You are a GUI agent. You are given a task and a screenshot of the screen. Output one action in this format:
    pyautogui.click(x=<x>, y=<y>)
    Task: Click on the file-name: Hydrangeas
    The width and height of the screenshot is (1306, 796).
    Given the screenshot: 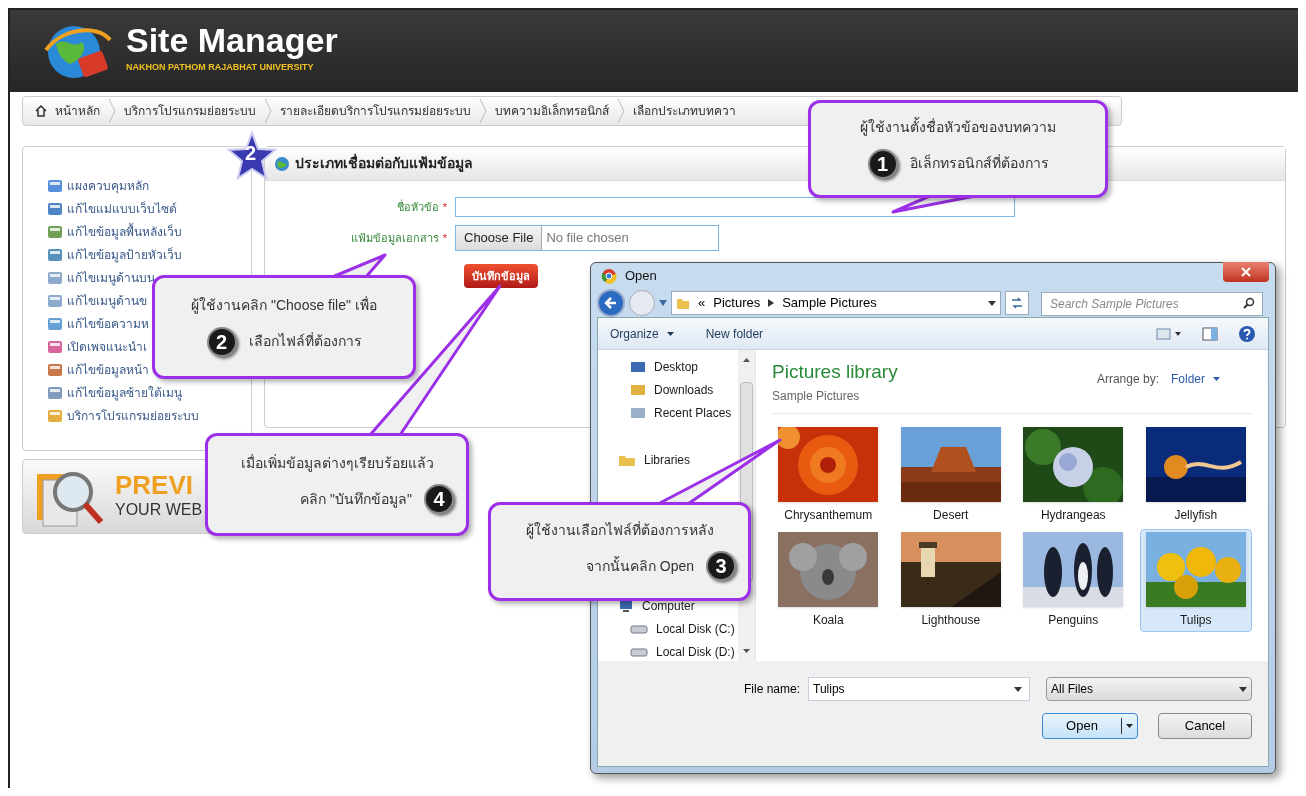 What is the action you would take?
    pyautogui.click(x=1073, y=515)
    